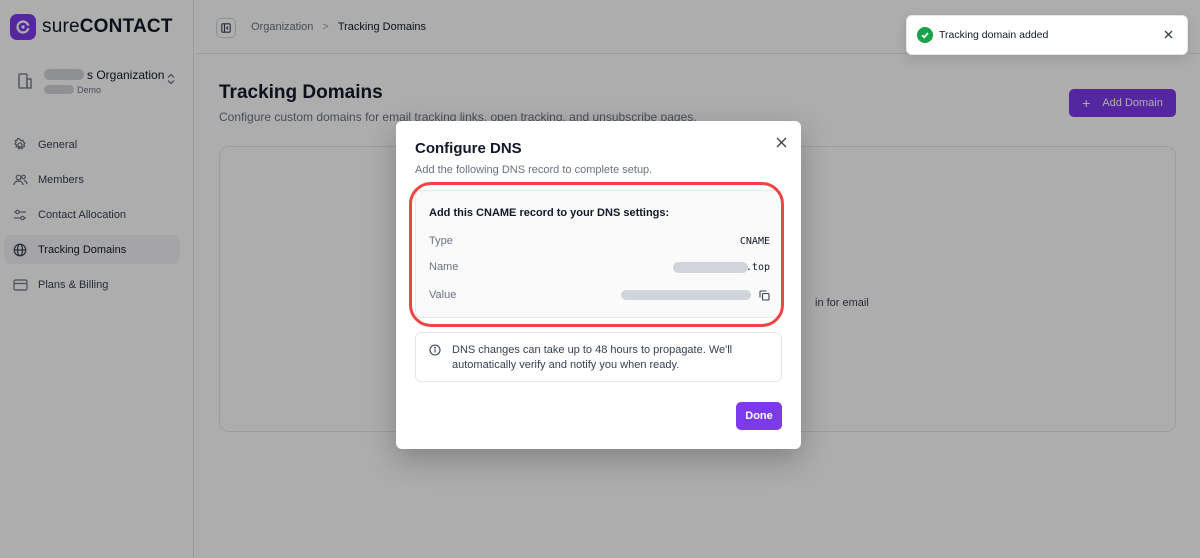  I want to click on done-button: Done, so click(759, 416).